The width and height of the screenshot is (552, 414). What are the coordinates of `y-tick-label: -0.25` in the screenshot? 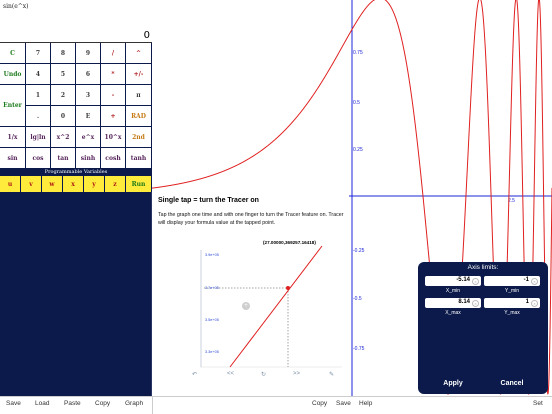 It's located at (359, 251).